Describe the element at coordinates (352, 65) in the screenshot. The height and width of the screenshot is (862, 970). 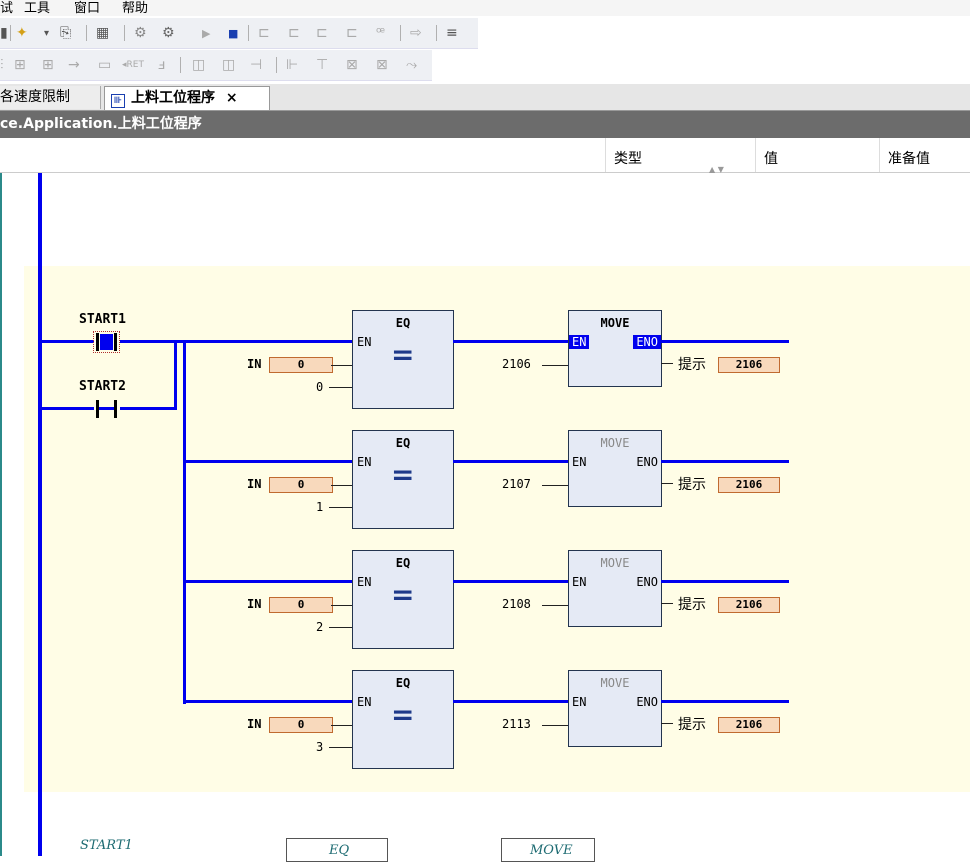
I see `box-icon: ⊠` at that location.